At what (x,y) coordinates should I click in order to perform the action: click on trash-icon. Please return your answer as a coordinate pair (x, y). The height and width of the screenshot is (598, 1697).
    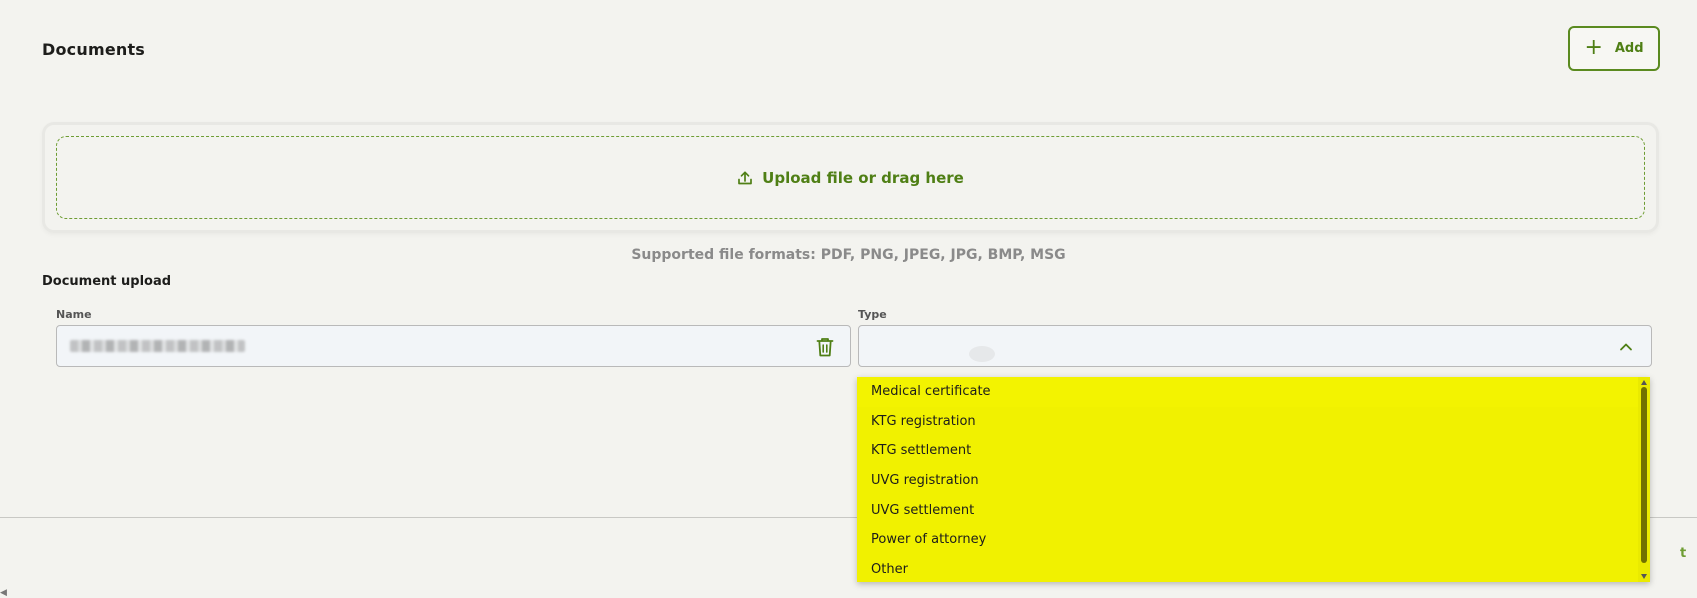
    Looking at the image, I should click on (825, 347).